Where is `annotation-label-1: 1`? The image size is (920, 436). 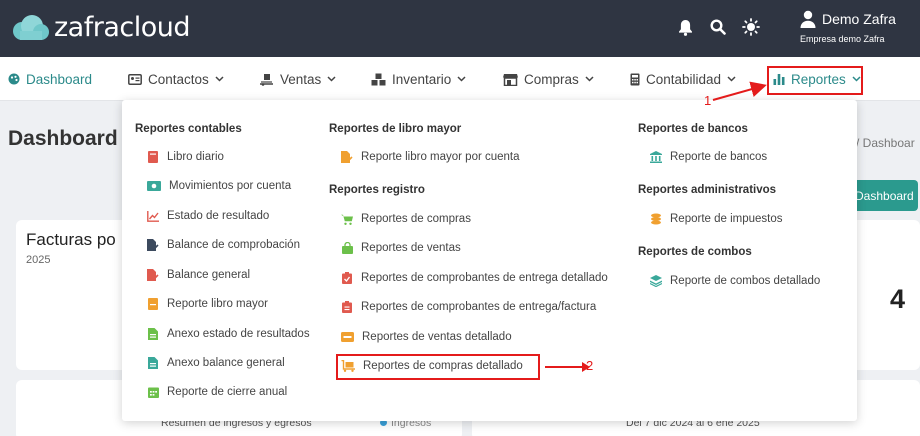
annotation-label-1: 1 is located at coordinates (708, 100).